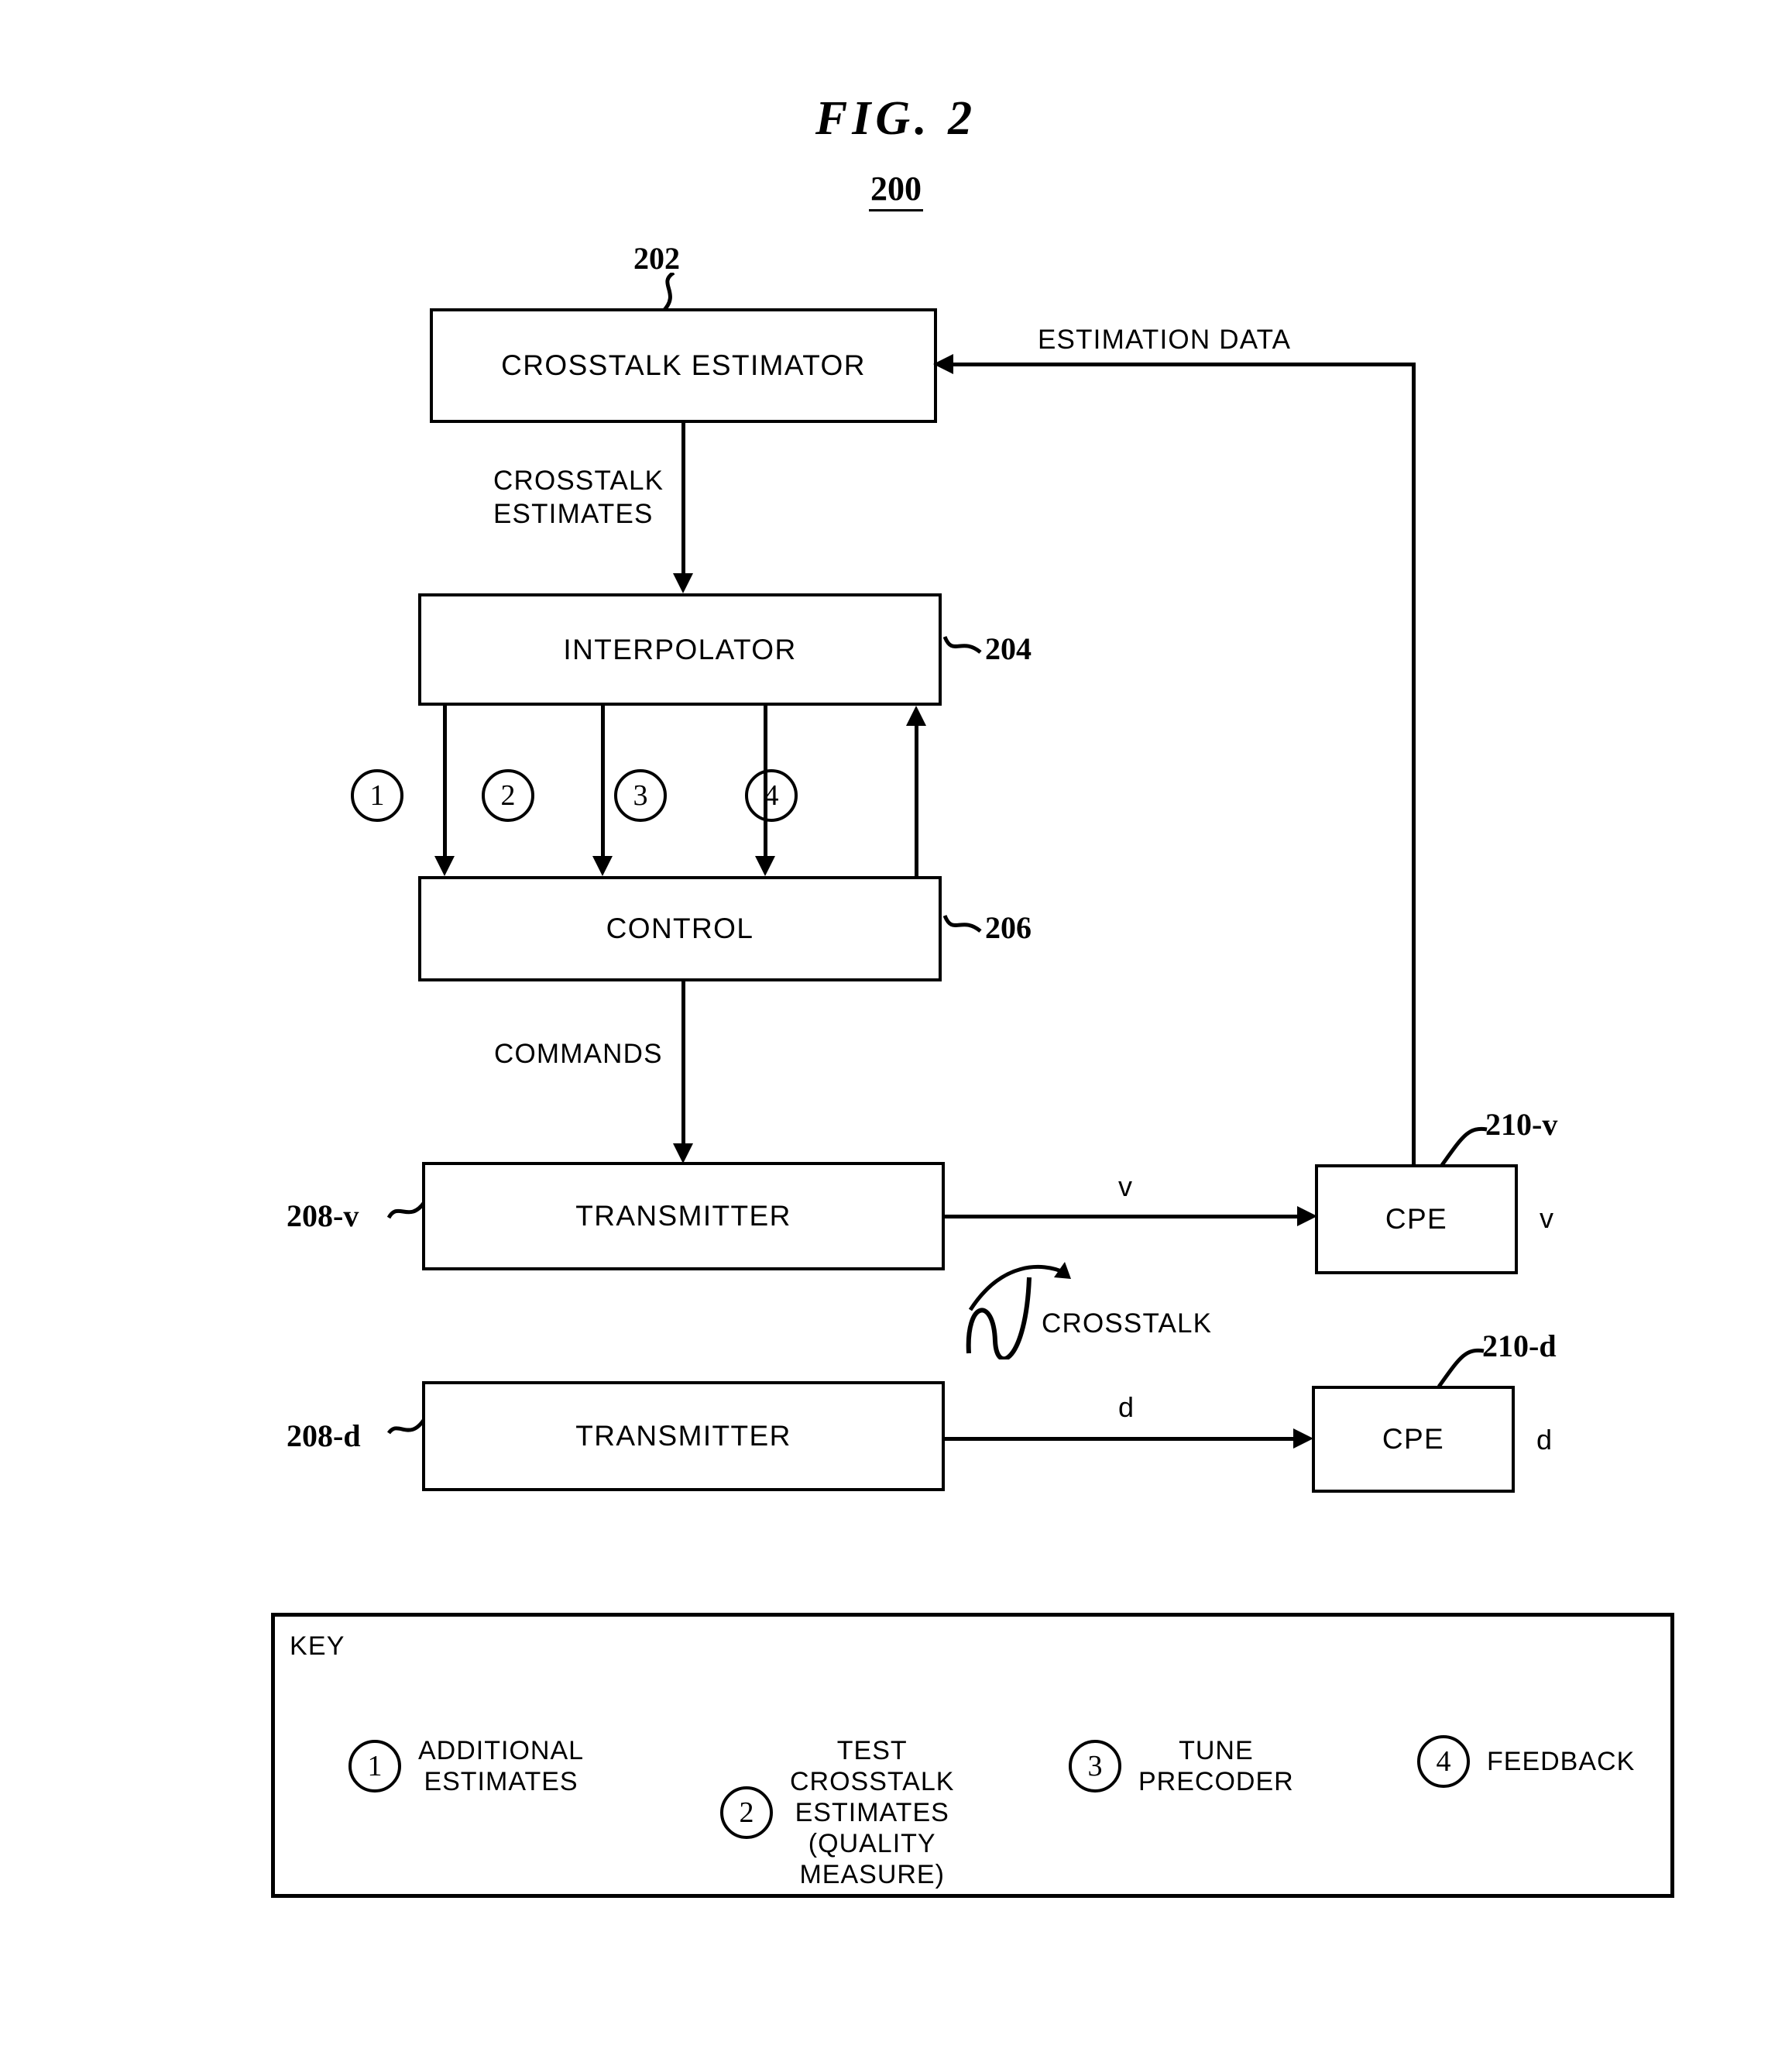 The image size is (1792, 2052). I want to click on block-crosstalk-estimator-label: CROSSTALK ESTIMATOR, so click(683, 365).